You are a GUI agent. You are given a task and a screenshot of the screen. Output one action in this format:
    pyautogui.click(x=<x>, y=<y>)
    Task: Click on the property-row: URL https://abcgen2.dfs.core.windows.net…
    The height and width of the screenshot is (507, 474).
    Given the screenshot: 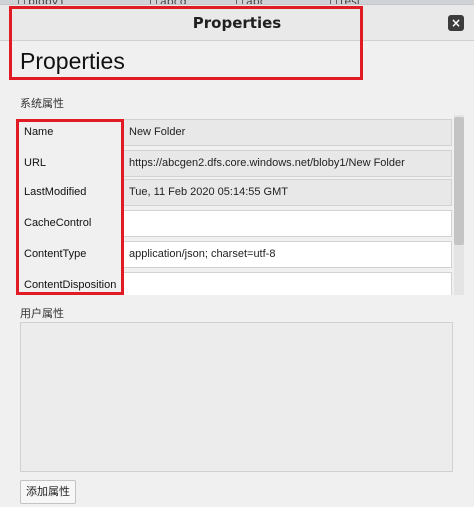 What is the action you would take?
    pyautogui.click(x=234, y=163)
    